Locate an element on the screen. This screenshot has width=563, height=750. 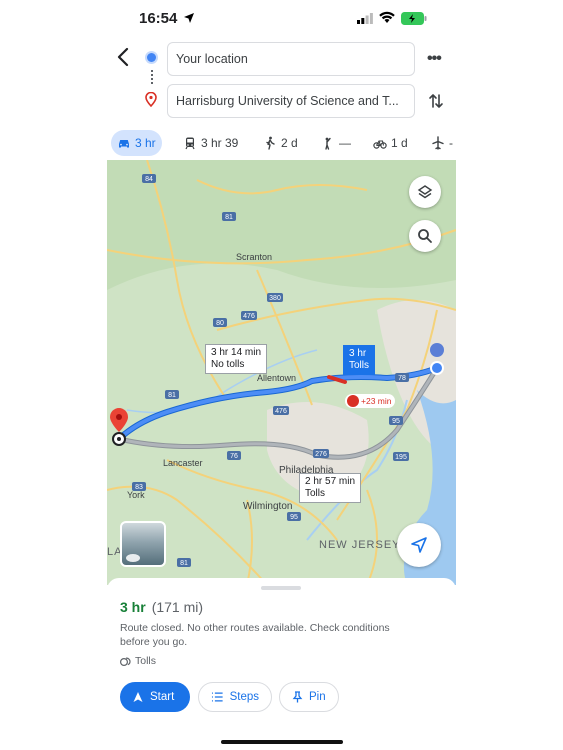
status-time: 16:54 is located at coordinates (158, 18).